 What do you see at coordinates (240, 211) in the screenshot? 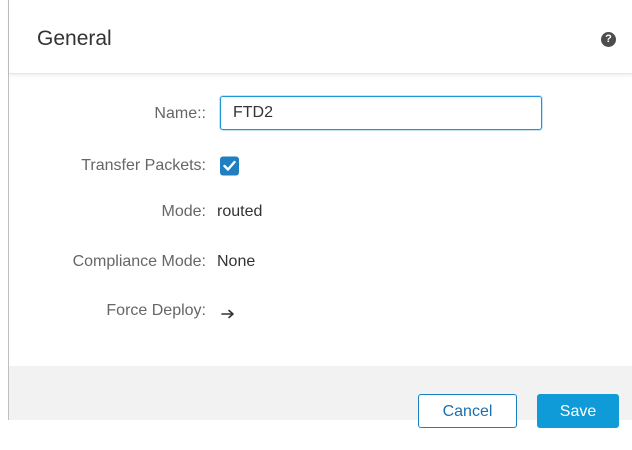
I see `mode-value: routed` at bounding box center [240, 211].